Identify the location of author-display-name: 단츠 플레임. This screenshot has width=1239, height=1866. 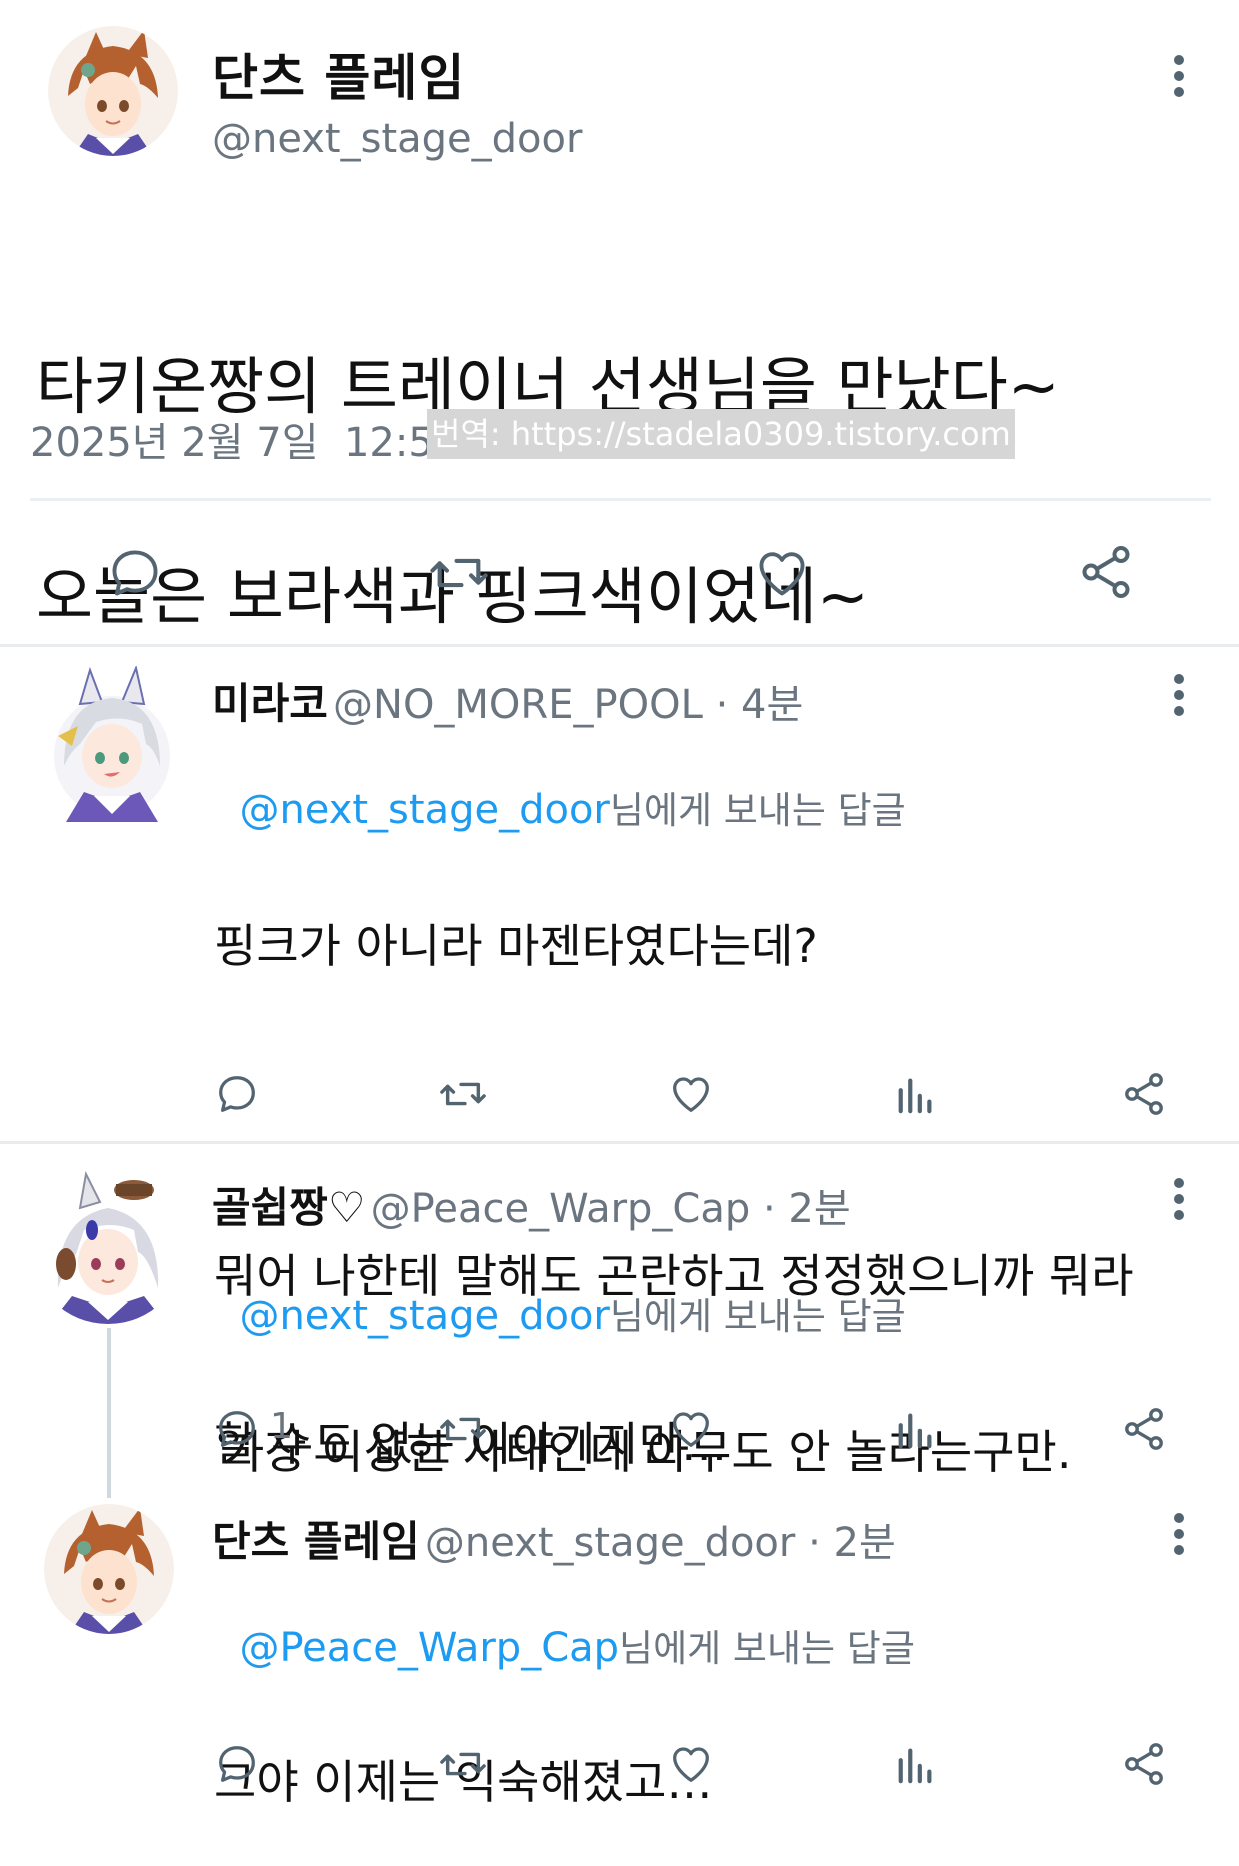
(338, 74).